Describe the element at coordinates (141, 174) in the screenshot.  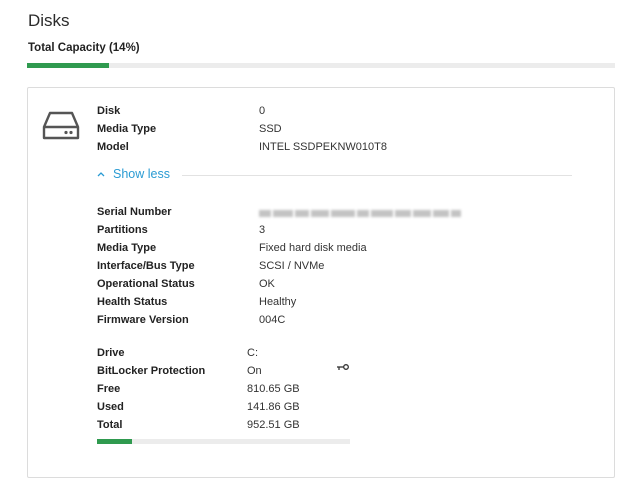
I see `show-less-label: Show less` at that location.